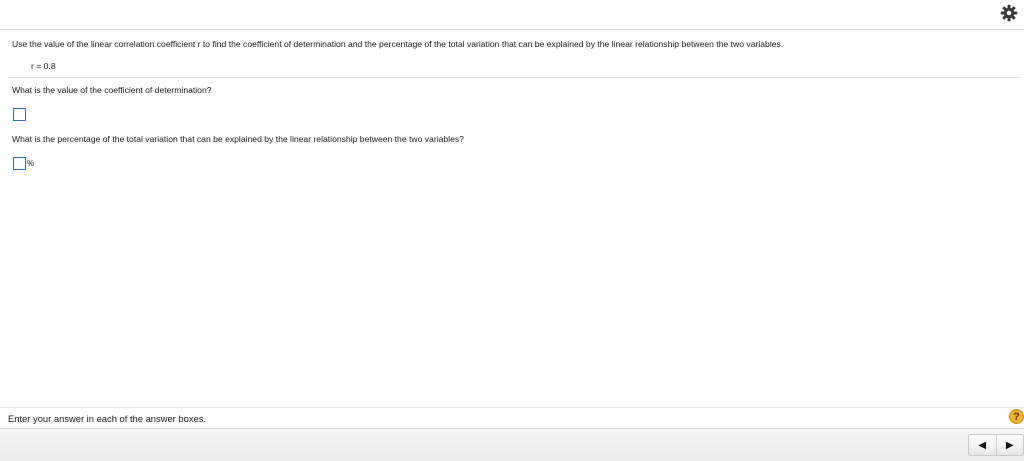 The image size is (1024, 461). I want to click on determination-answer-box, so click(19, 114).